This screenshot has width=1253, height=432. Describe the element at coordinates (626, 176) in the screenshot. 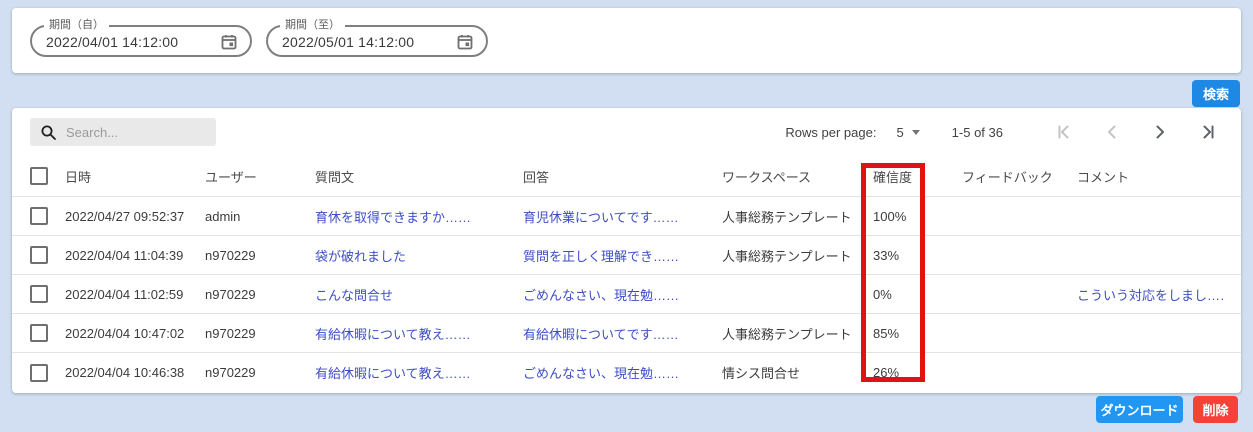

I see `table-header-row: 日時 ユーザー 質問文 回答 ワークスペース 確信度 フィードバック コメント` at that location.